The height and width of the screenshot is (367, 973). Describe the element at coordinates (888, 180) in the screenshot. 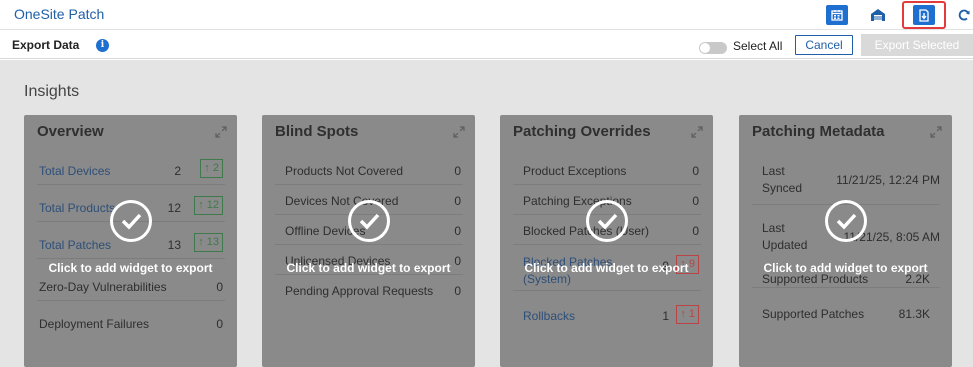

I see `row-value: 11/21/25, 12:24 PM` at that location.